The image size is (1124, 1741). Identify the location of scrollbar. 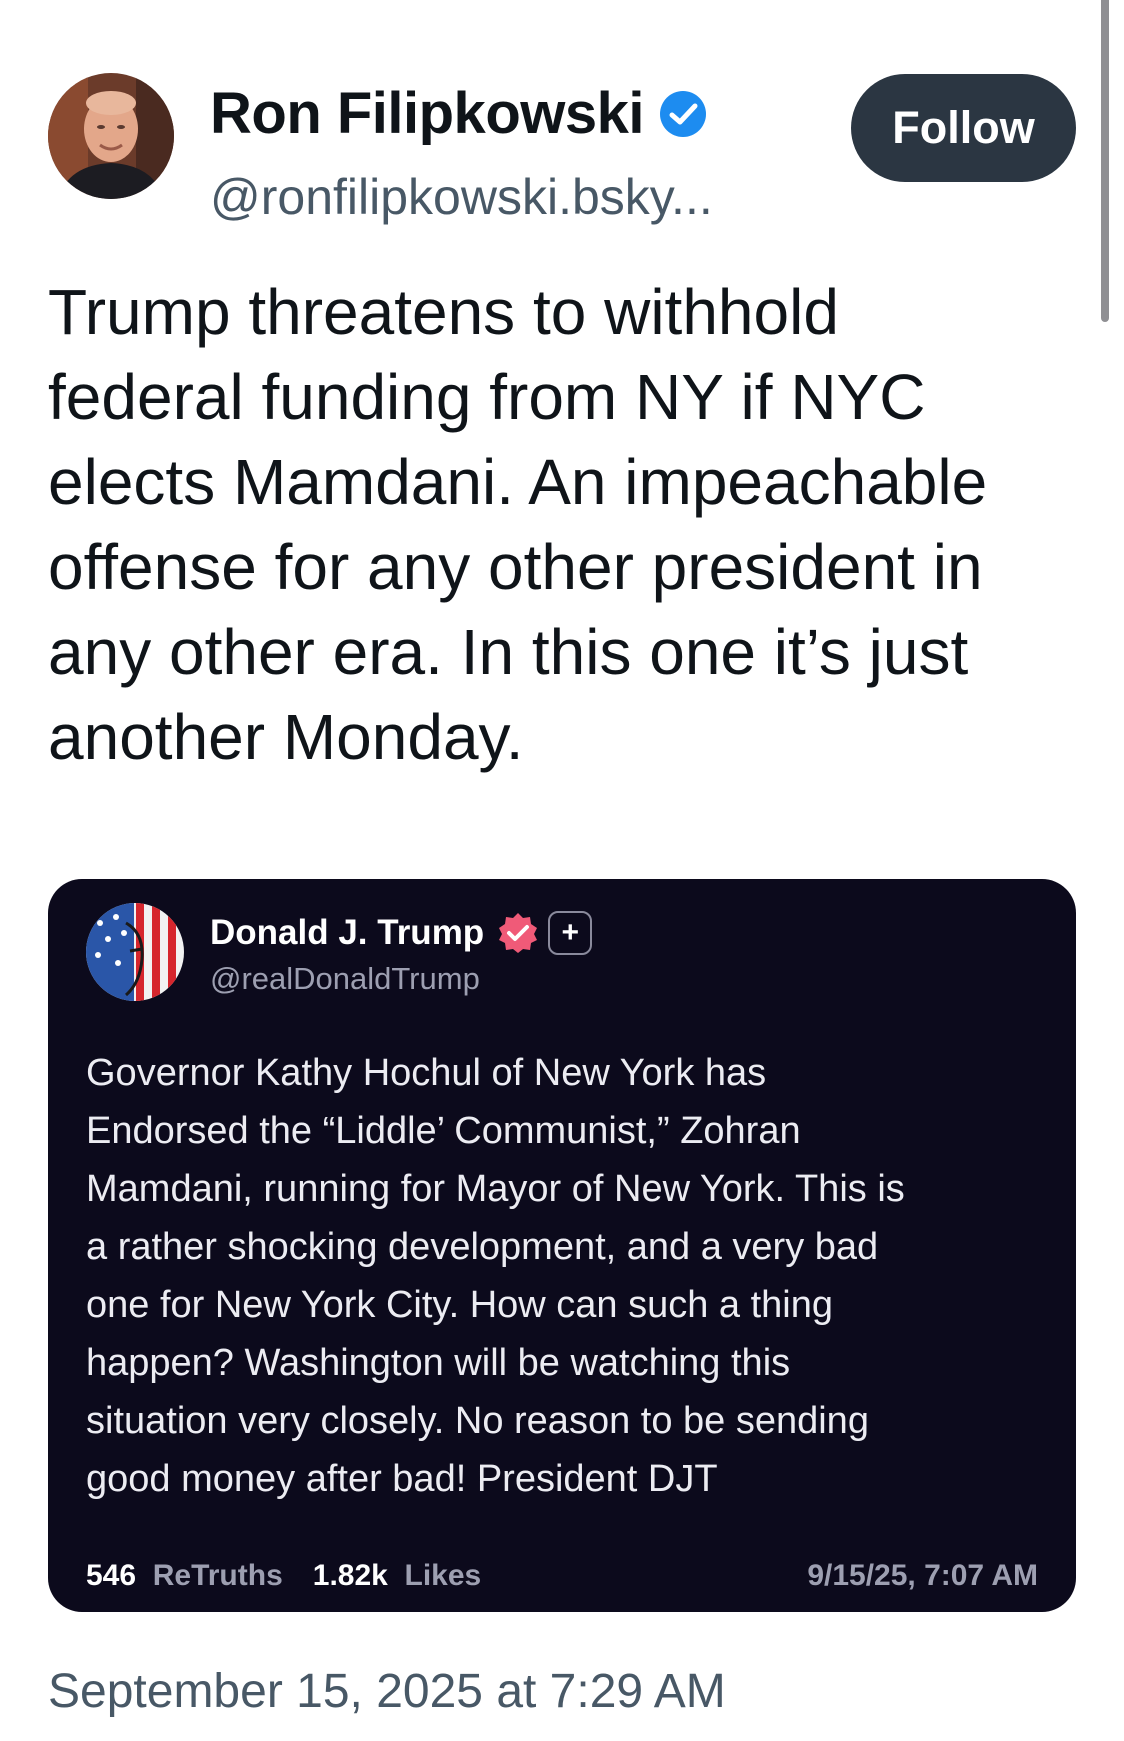
(1105, 161).